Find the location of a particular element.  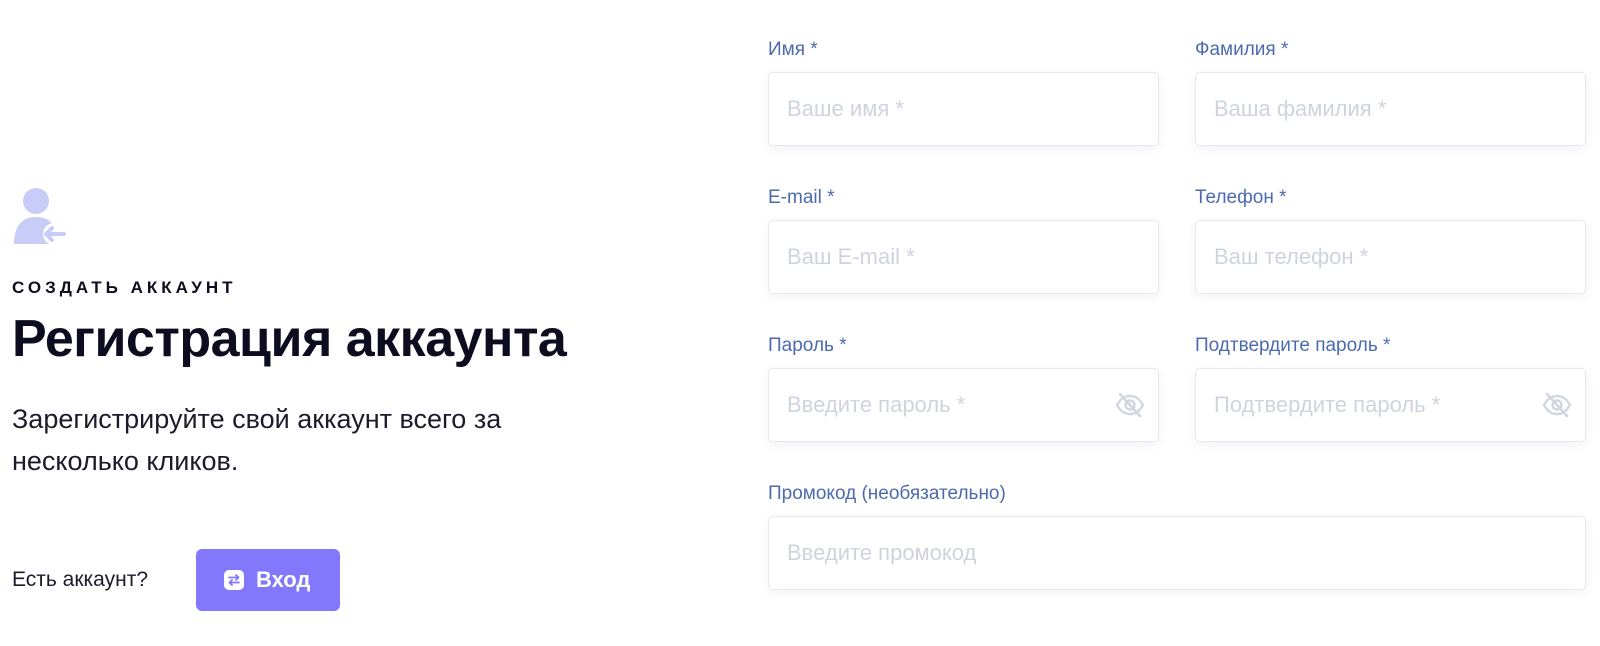

password-confirm-wrap is located at coordinates (1390, 405).